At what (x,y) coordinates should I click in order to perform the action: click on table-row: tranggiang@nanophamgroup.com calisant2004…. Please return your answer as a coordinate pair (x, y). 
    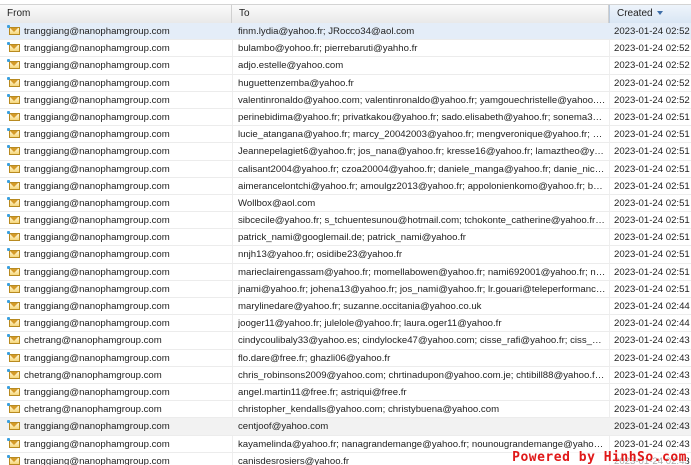
    Looking at the image, I should click on (345, 169).